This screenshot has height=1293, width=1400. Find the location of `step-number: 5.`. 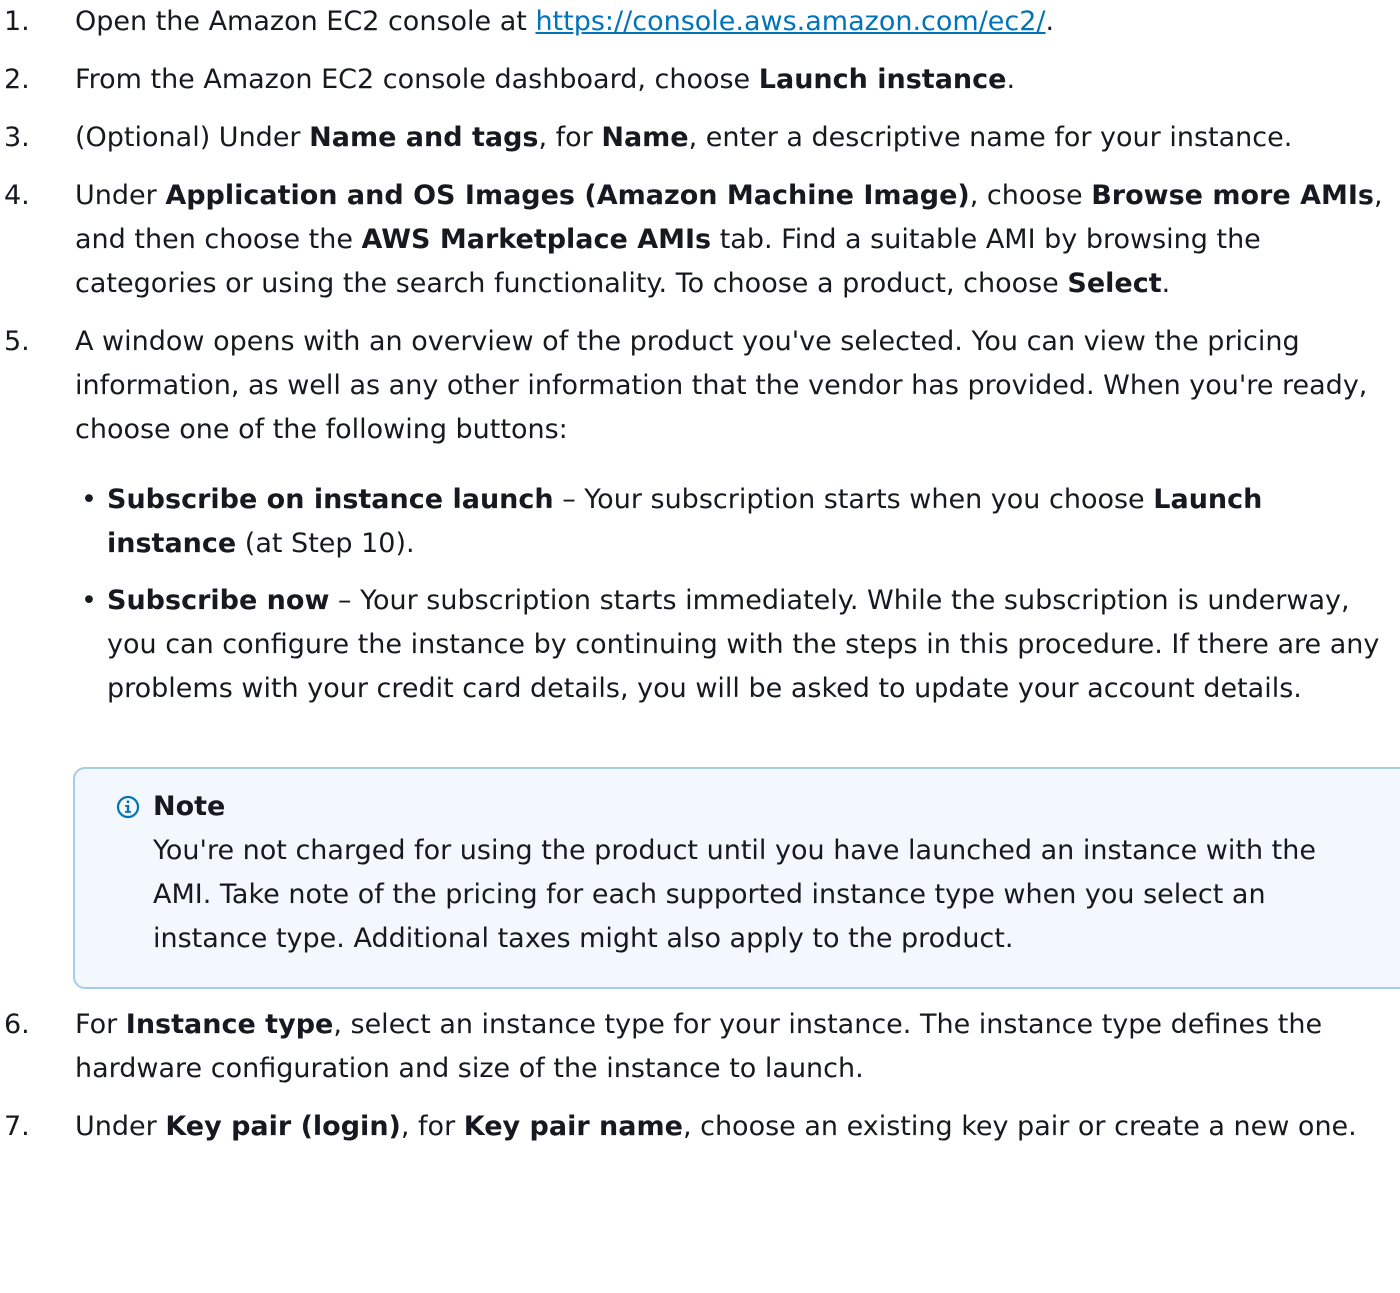

step-number: 5. is located at coordinates (17, 341).